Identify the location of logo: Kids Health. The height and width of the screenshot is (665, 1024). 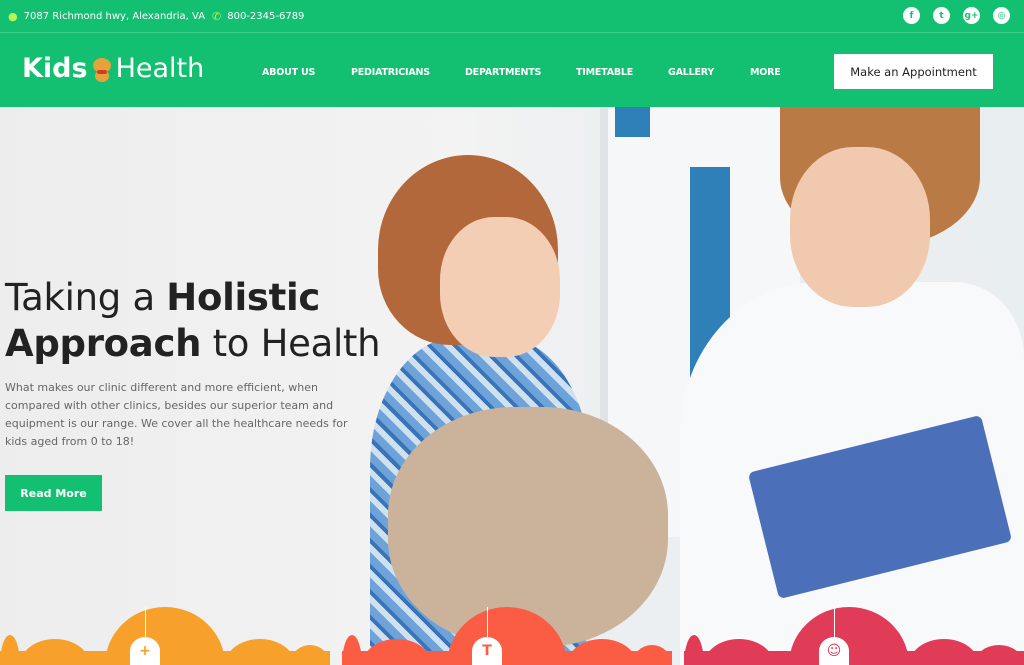
(113, 68).